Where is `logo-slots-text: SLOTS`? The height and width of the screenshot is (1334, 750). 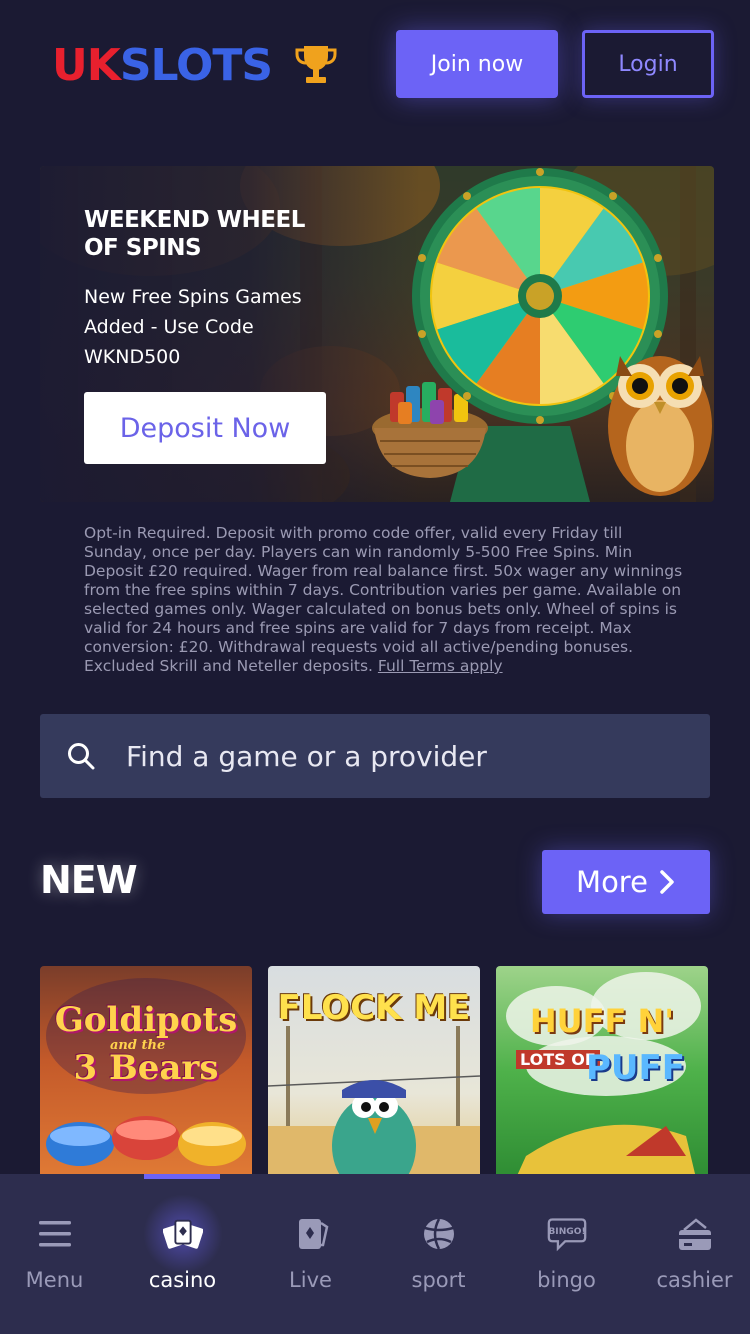
logo-slots-text: SLOTS is located at coordinates (196, 65).